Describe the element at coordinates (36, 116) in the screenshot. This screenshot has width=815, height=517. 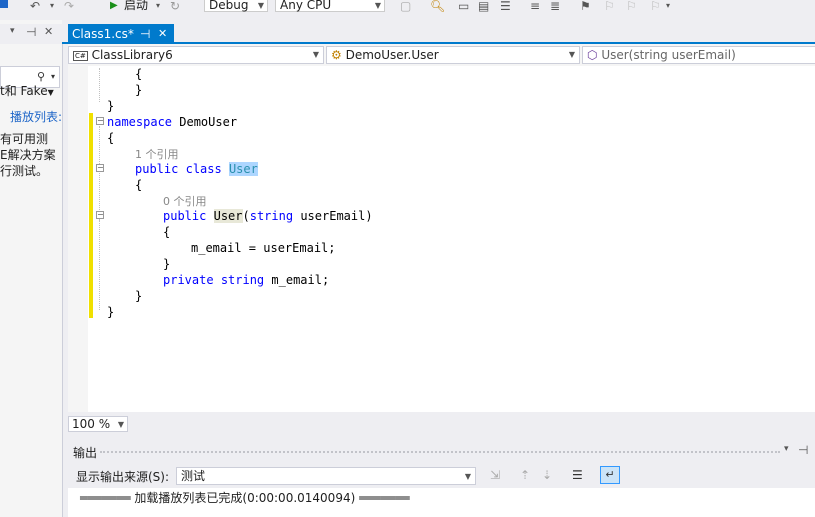
I see `playlist-link: 播放列表:` at that location.